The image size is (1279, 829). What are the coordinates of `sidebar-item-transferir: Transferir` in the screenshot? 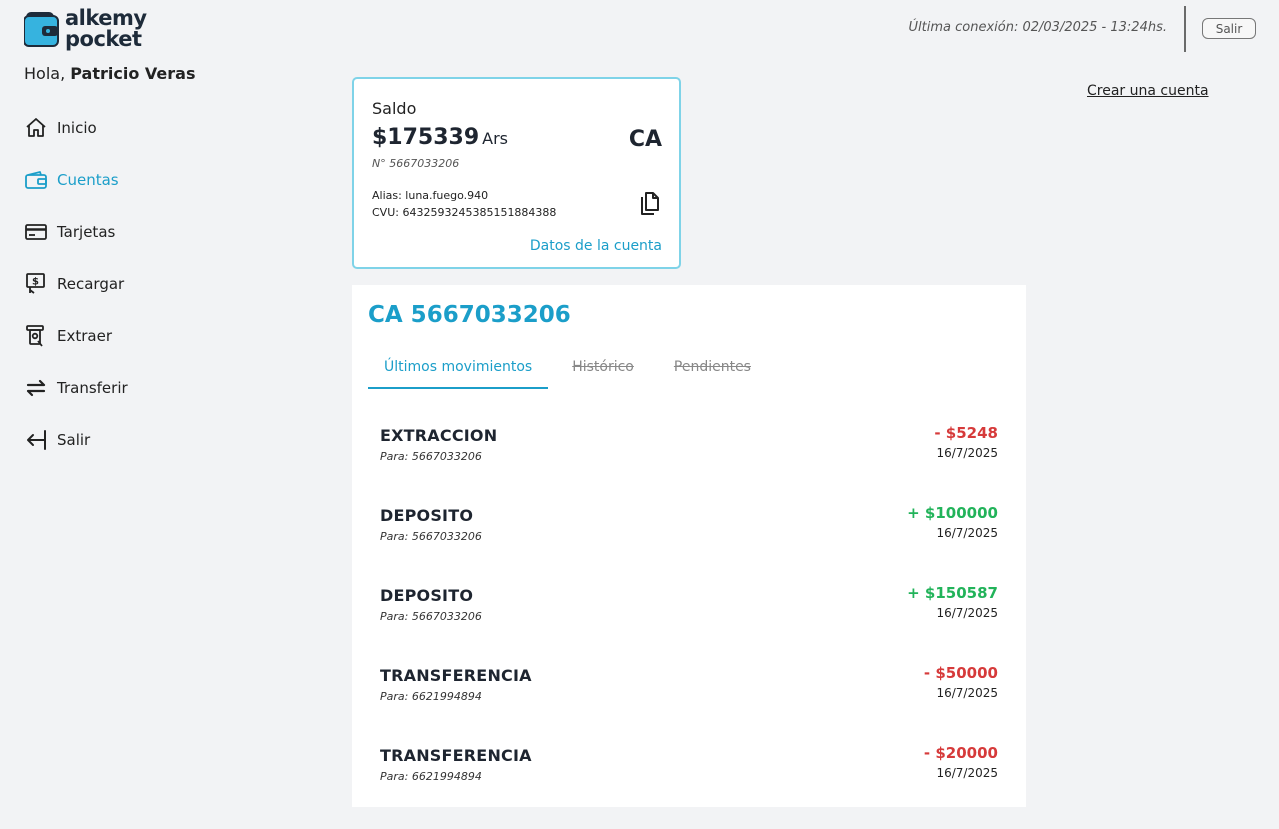 It's located at (76, 388).